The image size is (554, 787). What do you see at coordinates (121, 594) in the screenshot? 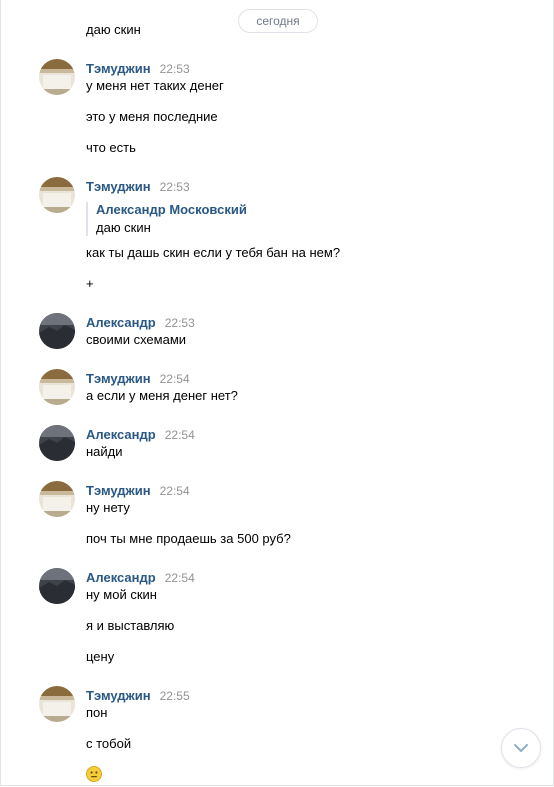
I see `message-text: ну мой скин` at bounding box center [121, 594].